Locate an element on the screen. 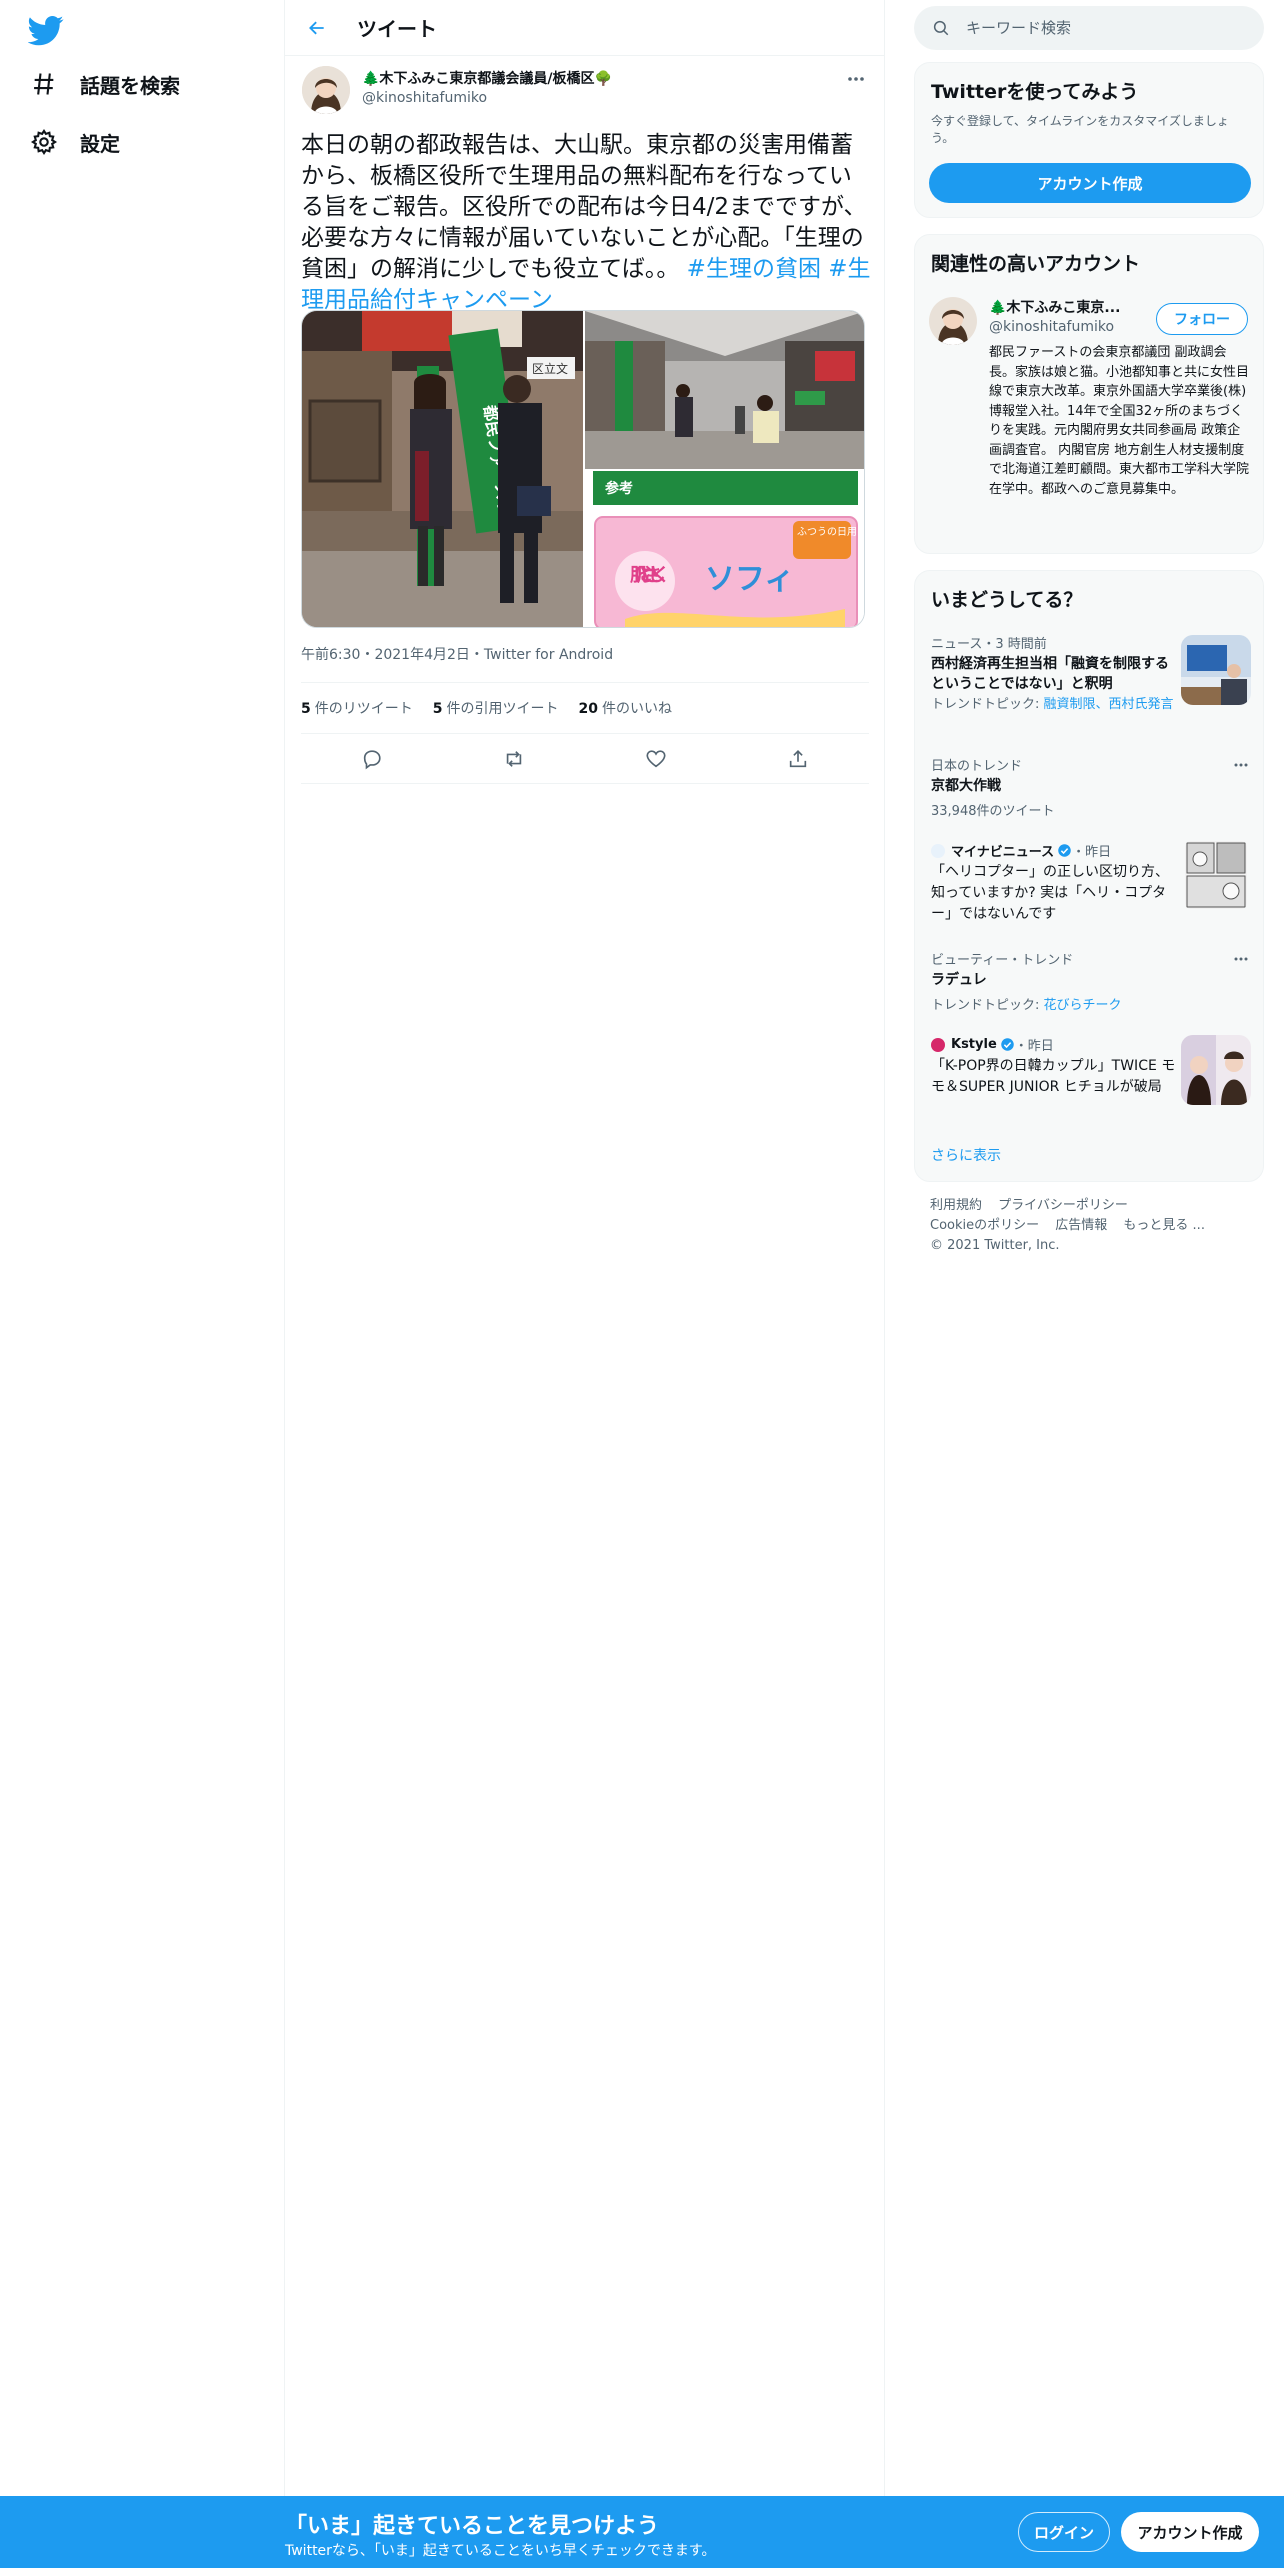 The image size is (1284, 2568). retweet-button is located at coordinates (514, 759).